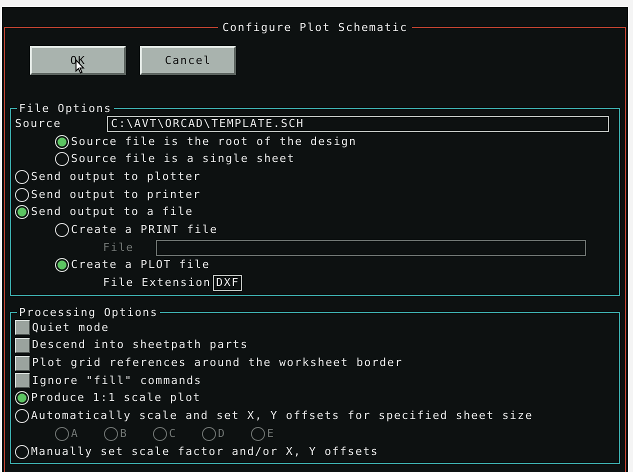 The height and width of the screenshot is (472, 633). Describe the element at coordinates (173, 433) in the screenshot. I see `option-label: C` at that location.